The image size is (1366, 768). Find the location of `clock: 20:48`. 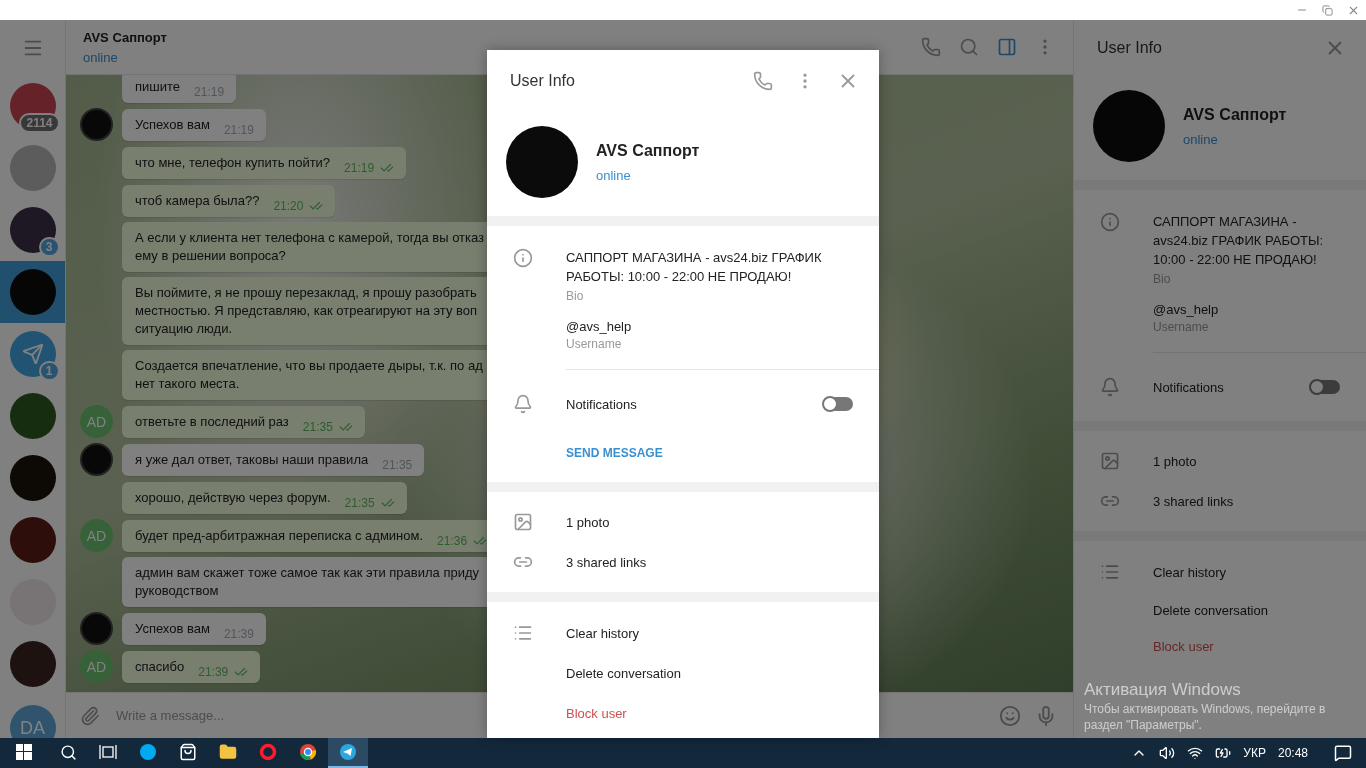

clock: 20:48 is located at coordinates (1292, 753).